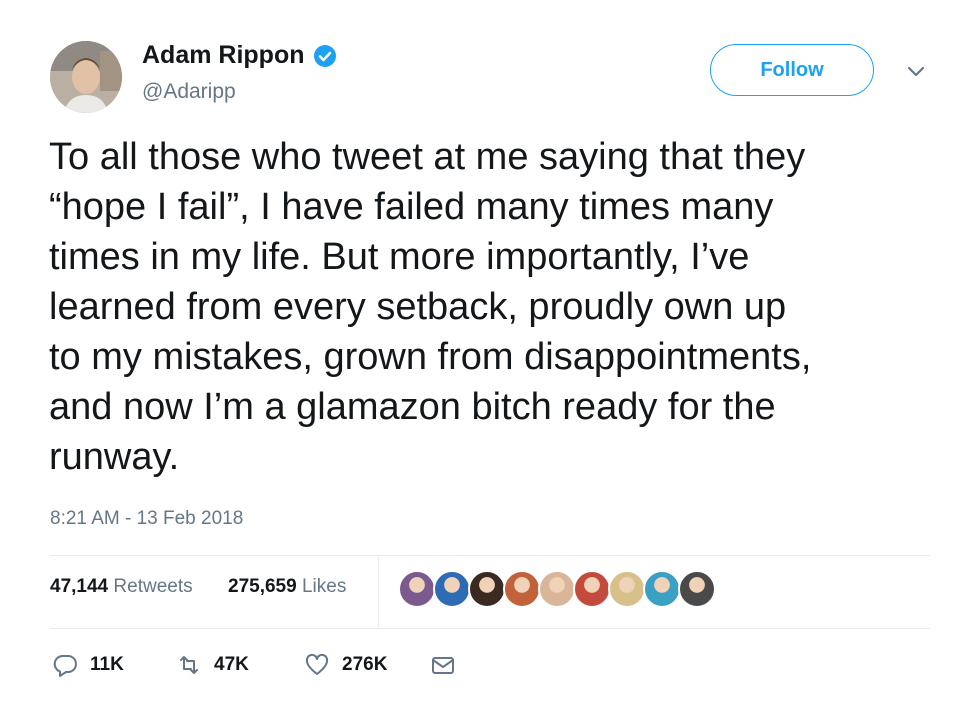 The image size is (980, 706). I want to click on follow-button: Follow, so click(792, 70).